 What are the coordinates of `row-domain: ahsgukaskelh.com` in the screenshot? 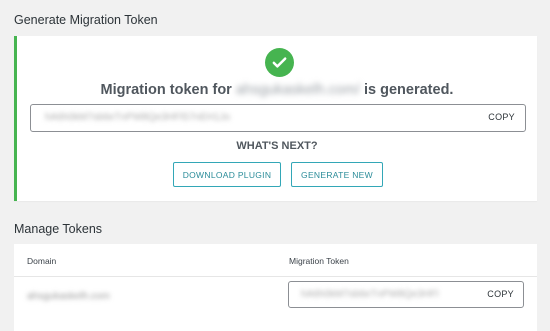 It's located at (68, 296).